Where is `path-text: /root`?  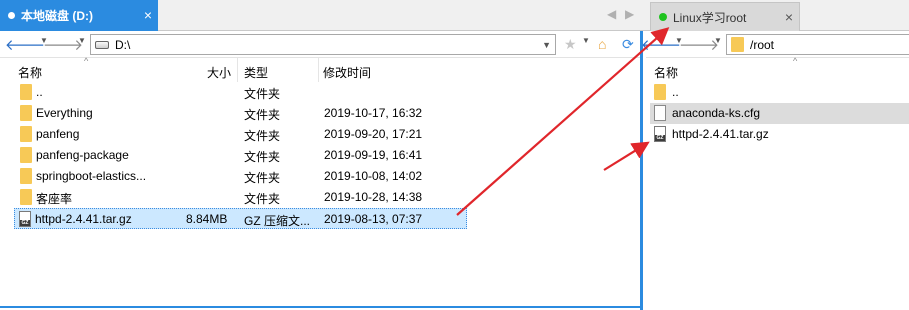
path-text: /root is located at coordinates (762, 44).